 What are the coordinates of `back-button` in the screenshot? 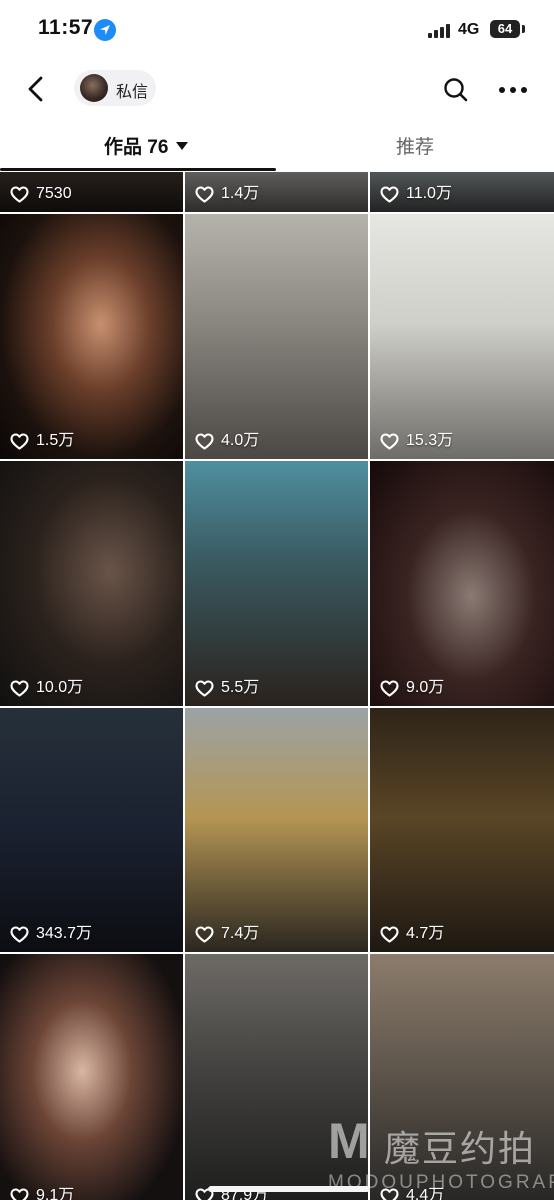 It's located at (38, 89).